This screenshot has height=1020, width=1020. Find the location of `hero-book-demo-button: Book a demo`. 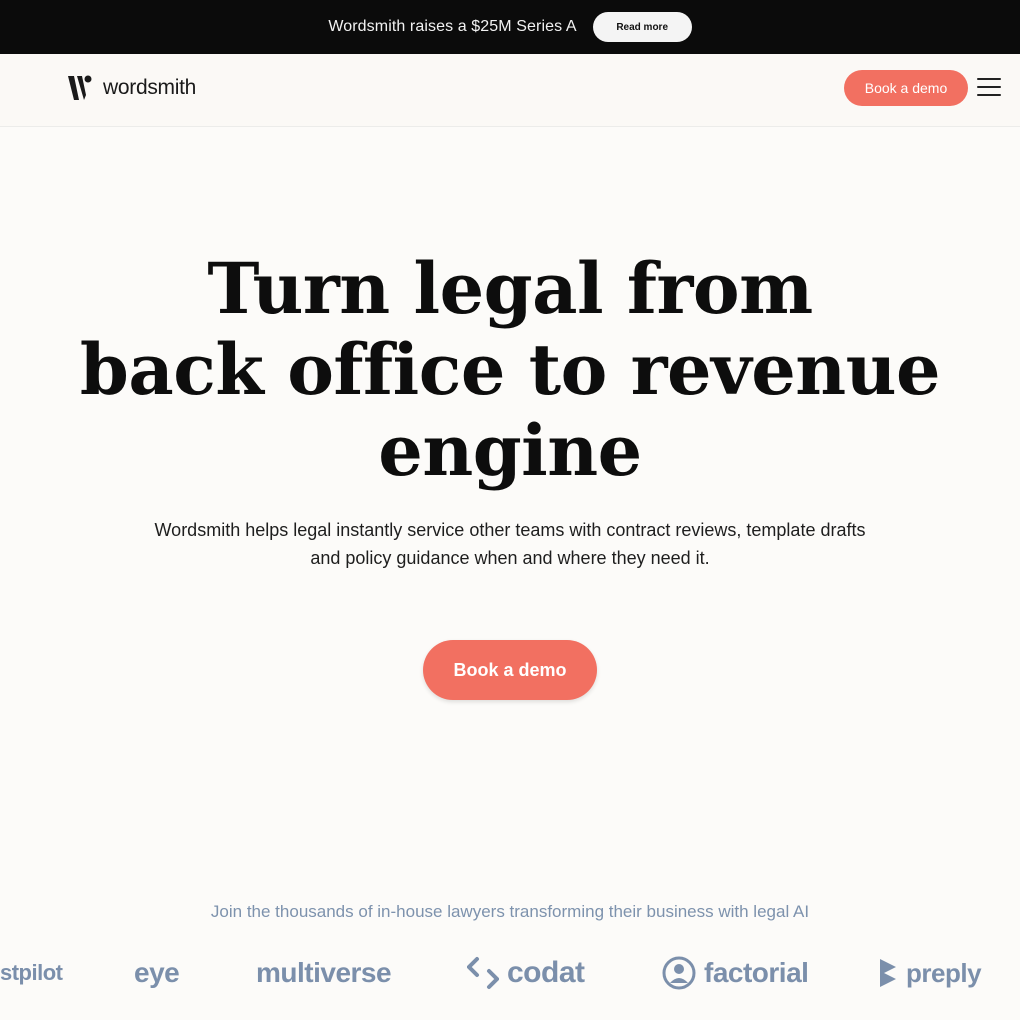

hero-book-demo-button: Book a demo is located at coordinates (510, 670).